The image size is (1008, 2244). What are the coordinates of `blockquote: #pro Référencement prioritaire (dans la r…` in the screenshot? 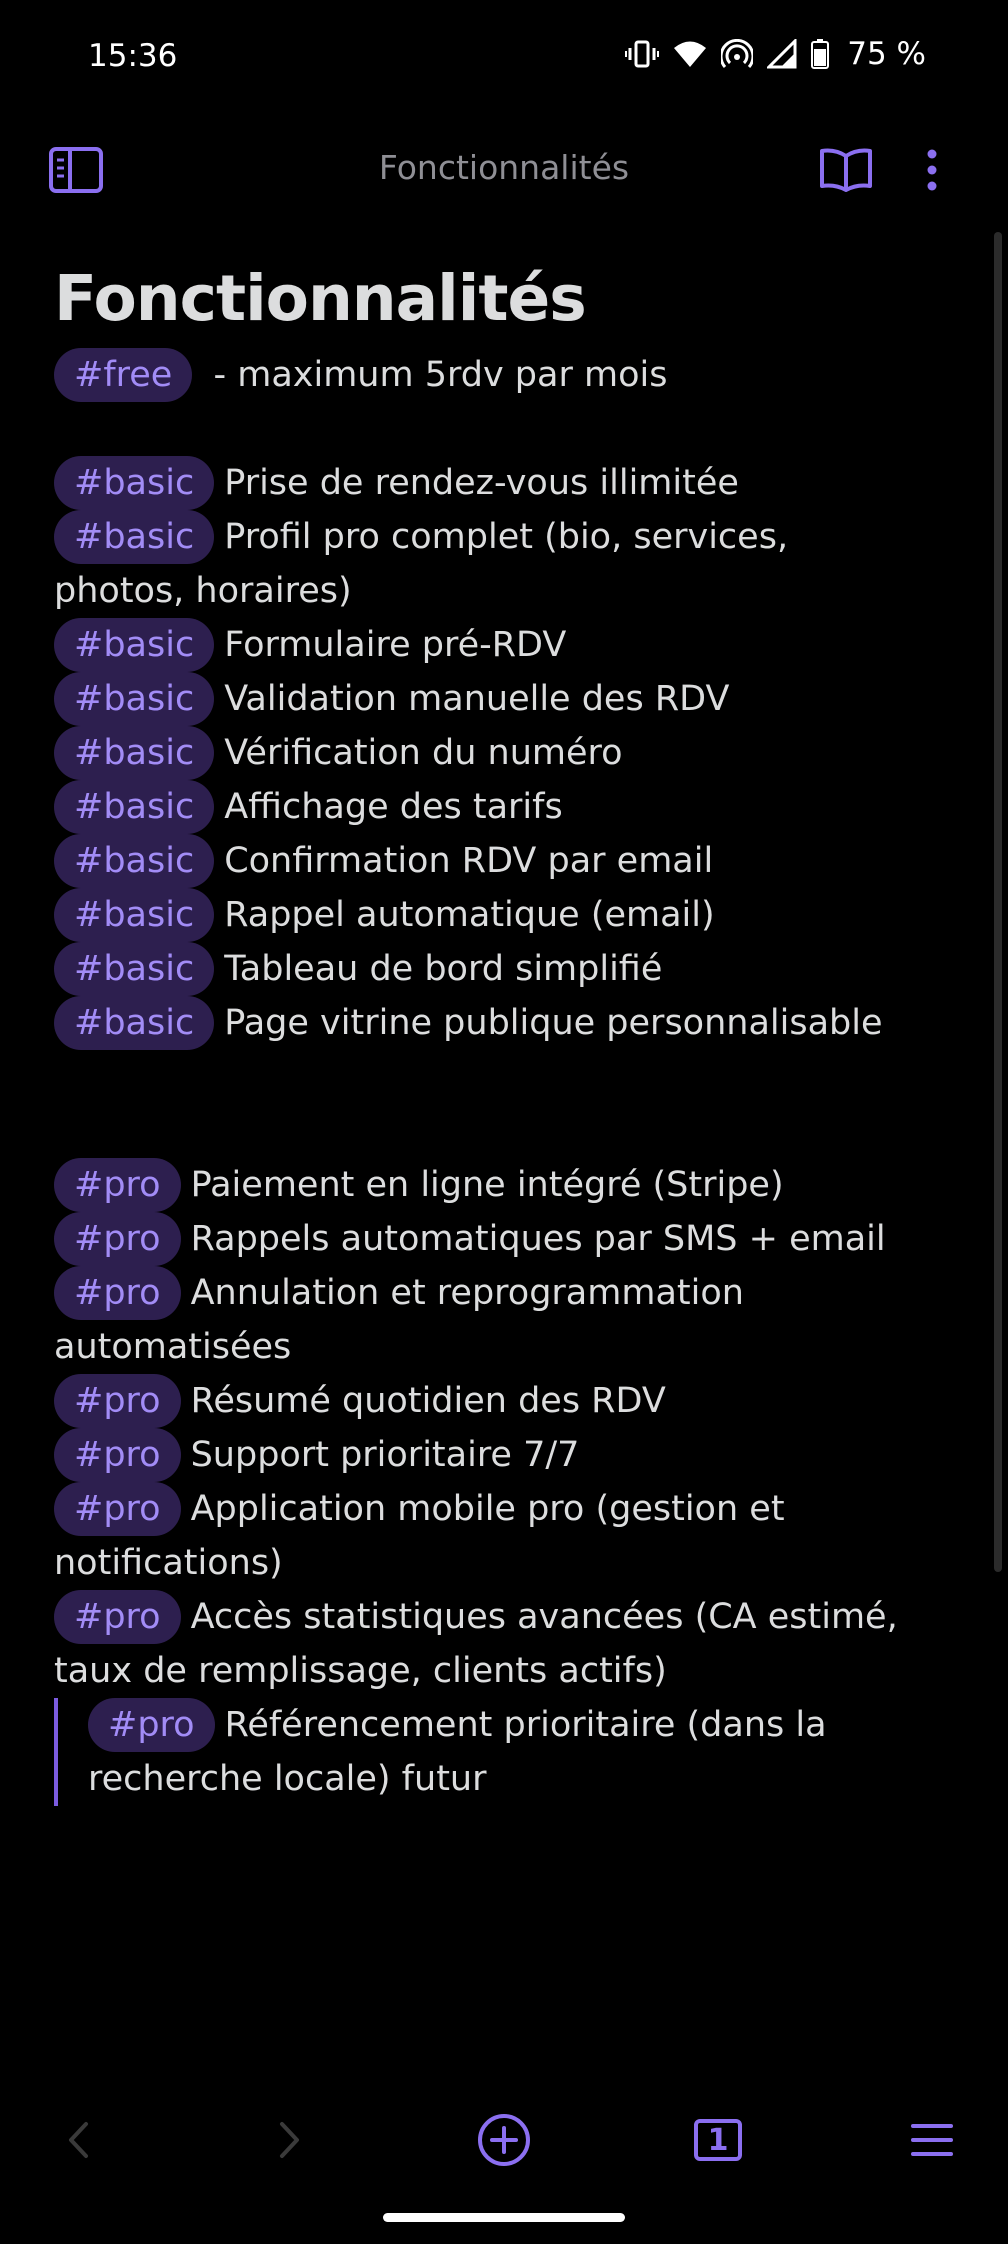 It's located at (489, 1752).